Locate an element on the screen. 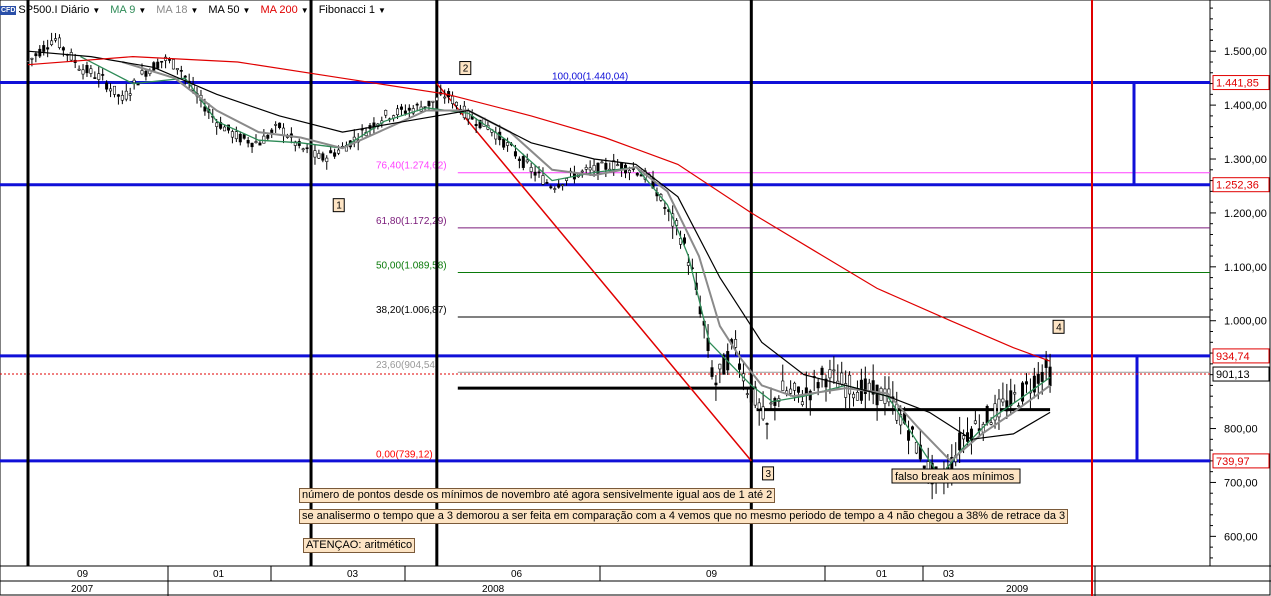 This screenshot has width=1271, height=596. y-tick-label: 700,00 is located at coordinates (1241, 483).